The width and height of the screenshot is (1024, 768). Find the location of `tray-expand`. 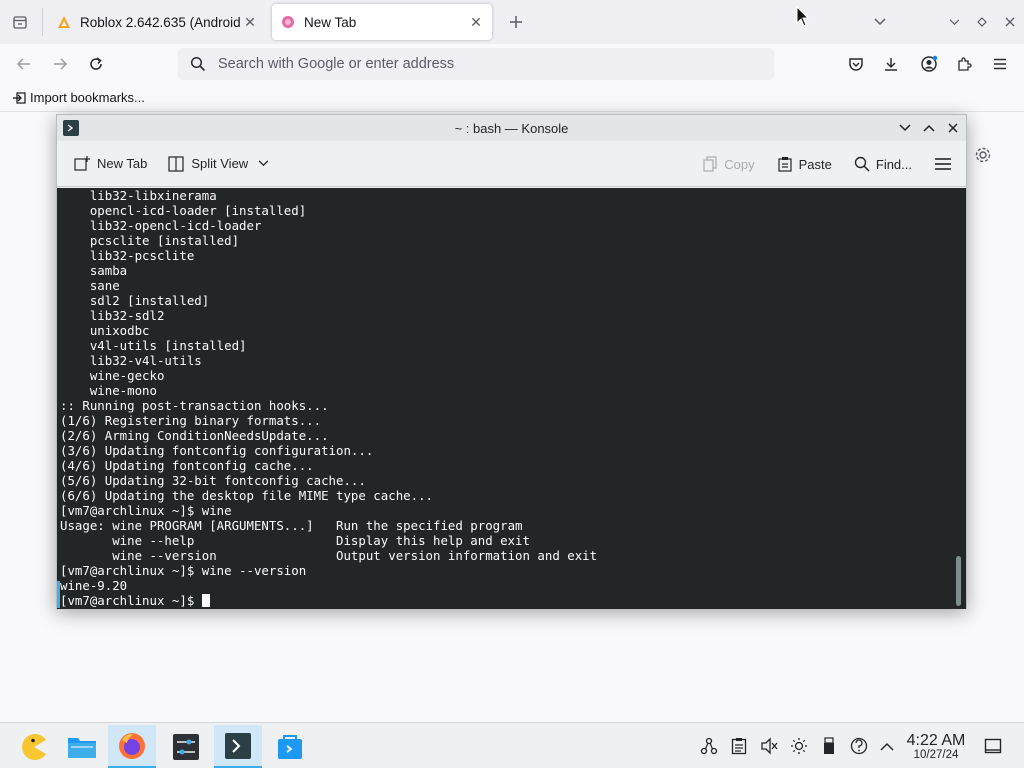

tray-expand is located at coordinates (887, 746).